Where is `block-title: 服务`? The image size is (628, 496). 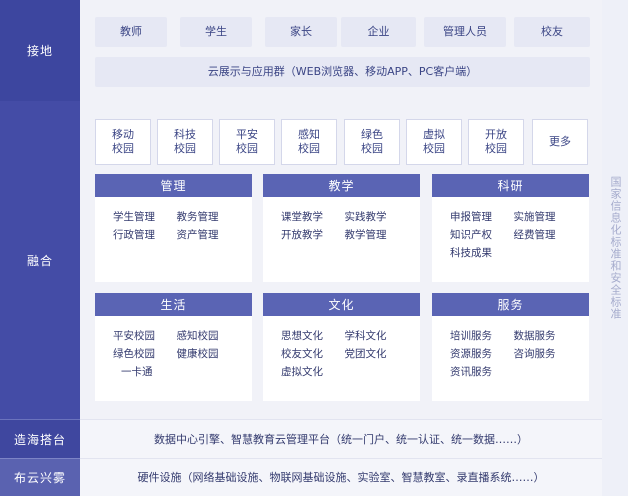
block-title: 服务 is located at coordinates (510, 304).